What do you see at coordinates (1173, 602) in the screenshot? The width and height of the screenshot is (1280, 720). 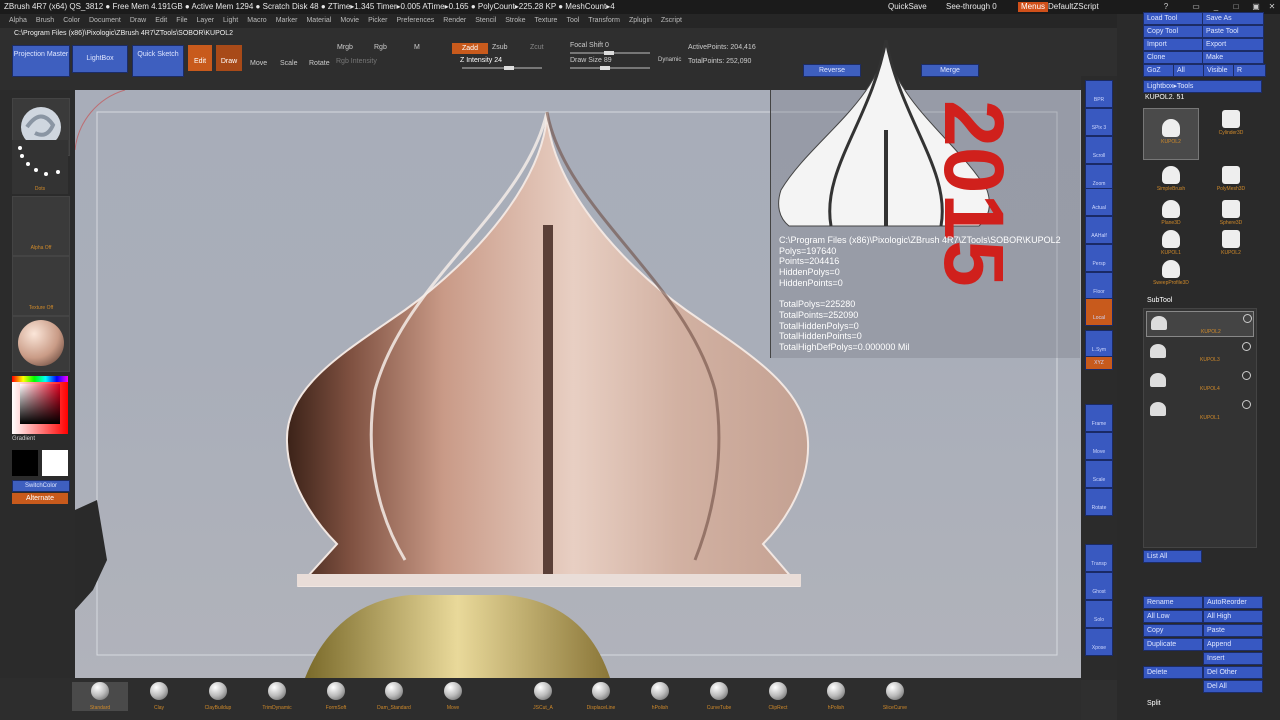 I see `tray-rename-button: Rename` at bounding box center [1173, 602].